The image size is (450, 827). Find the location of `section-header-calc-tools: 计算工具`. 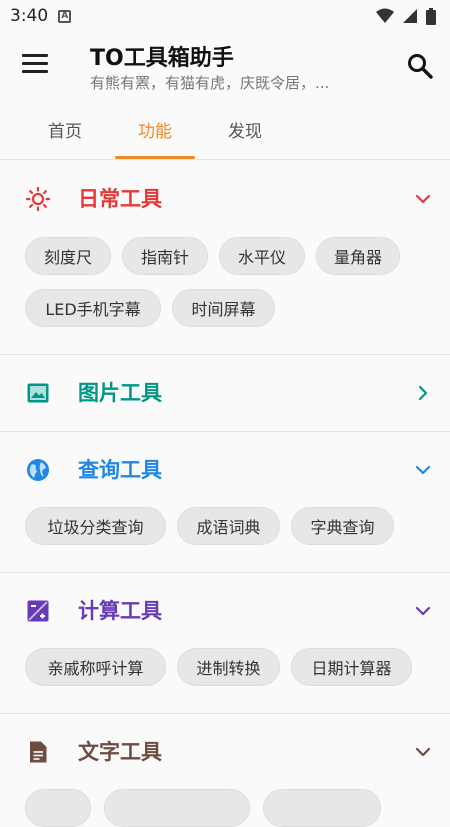

section-header-calc-tools: 计算工具 is located at coordinates (225, 611).